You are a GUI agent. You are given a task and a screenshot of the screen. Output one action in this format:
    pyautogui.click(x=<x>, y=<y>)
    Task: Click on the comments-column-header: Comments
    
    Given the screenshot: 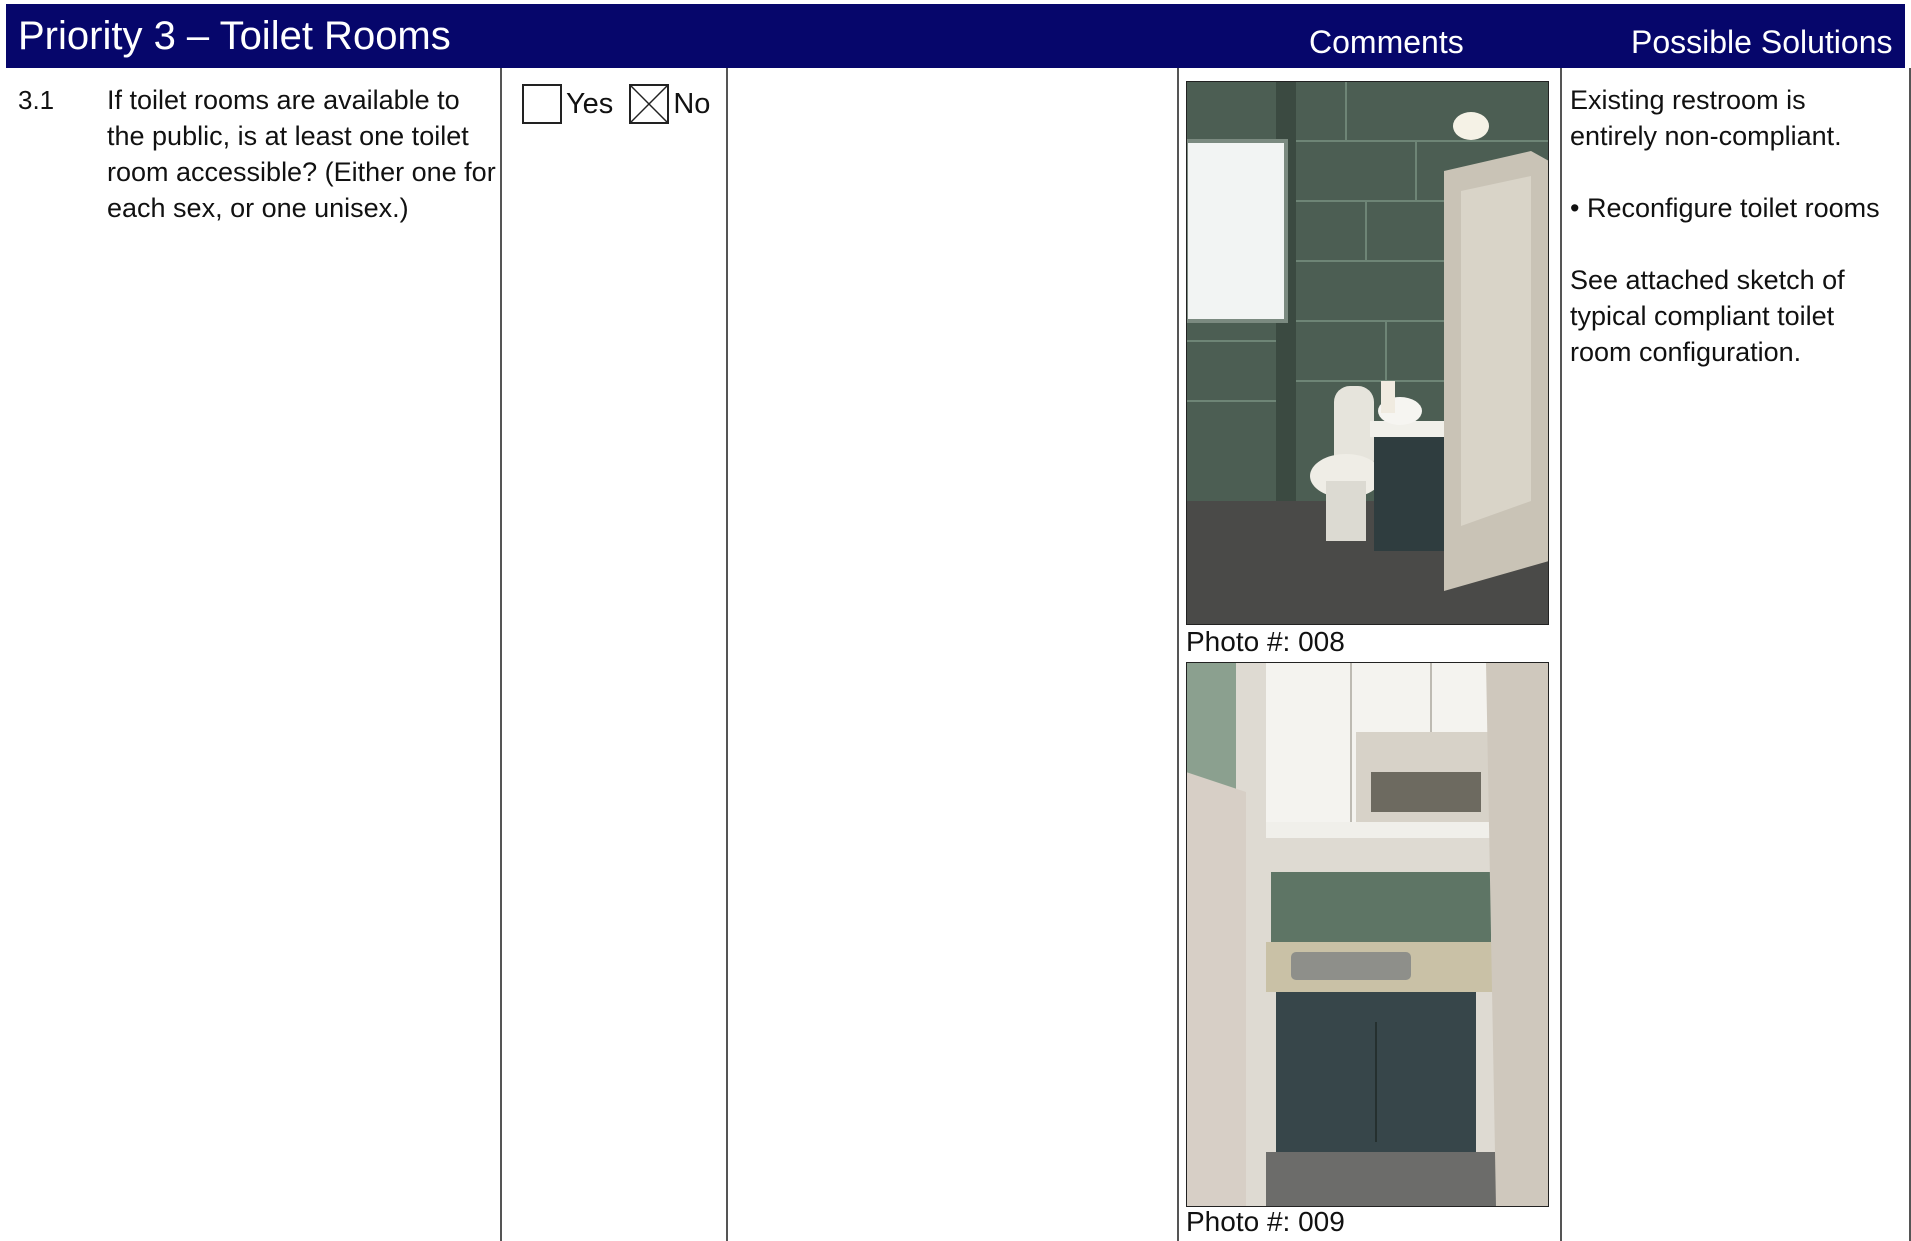 What is the action you would take?
    pyautogui.click(x=1386, y=42)
    